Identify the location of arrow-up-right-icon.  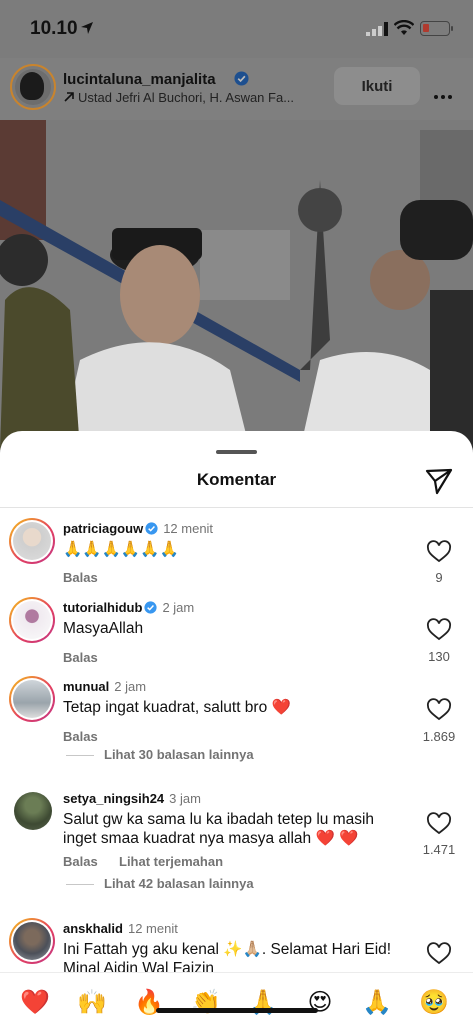
(69, 97).